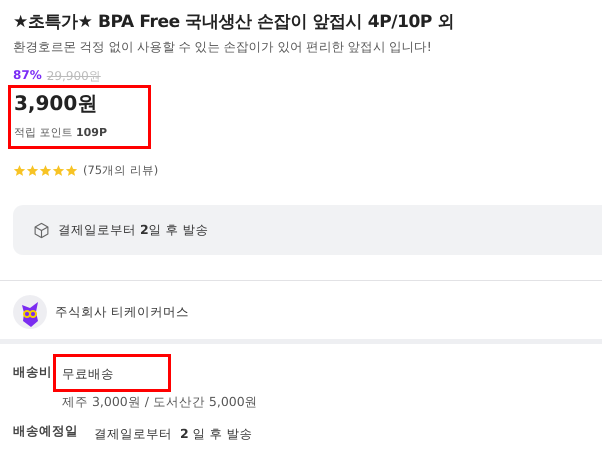 This screenshot has width=602, height=459. I want to click on seller-name: 주식회사 티케이커머스, so click(122, 312).